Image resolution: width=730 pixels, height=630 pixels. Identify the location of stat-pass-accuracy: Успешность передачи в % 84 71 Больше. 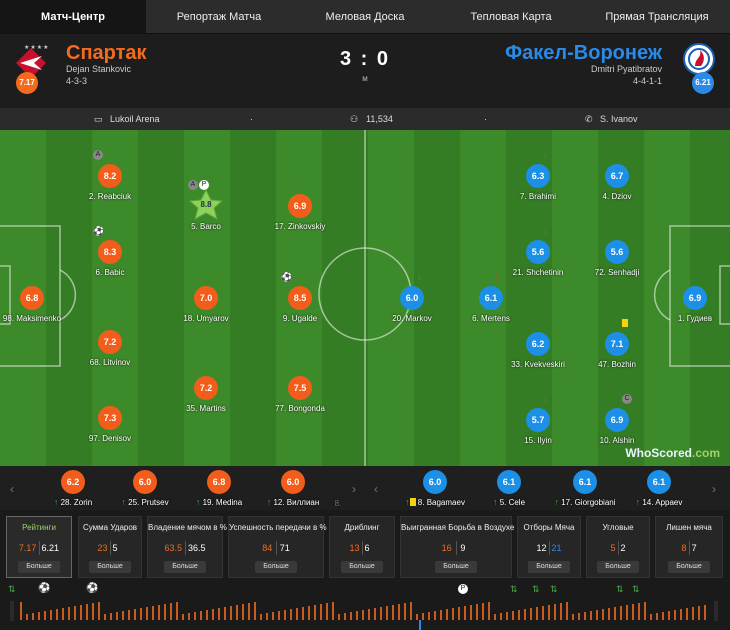
(277, 547).